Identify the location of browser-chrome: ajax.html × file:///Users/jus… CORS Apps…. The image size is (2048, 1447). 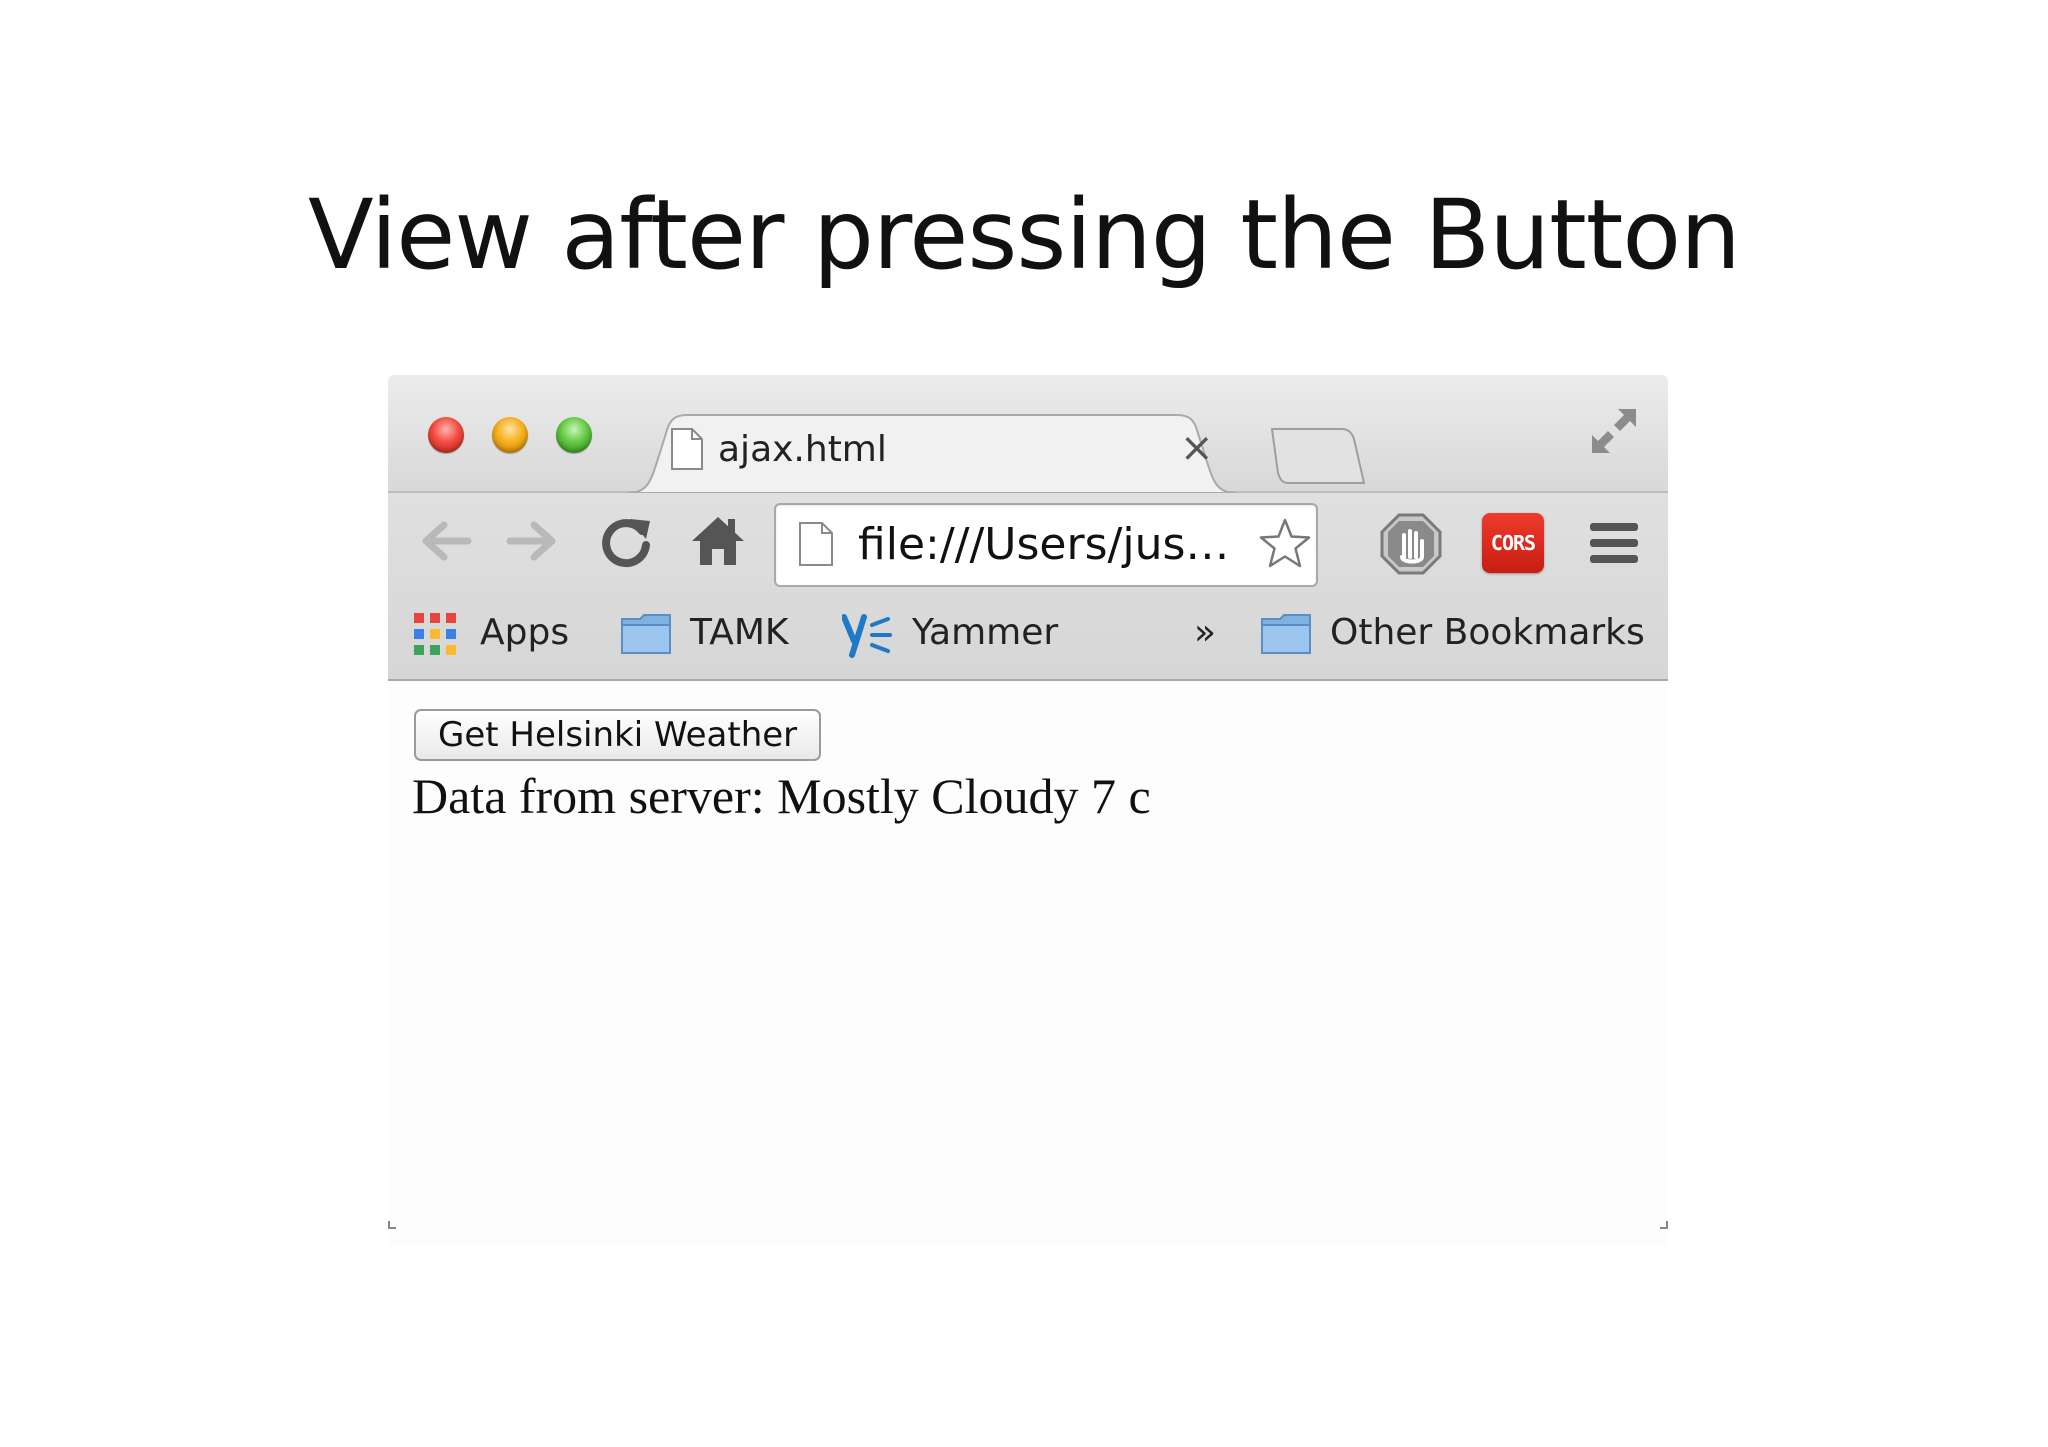
(1028, 528).